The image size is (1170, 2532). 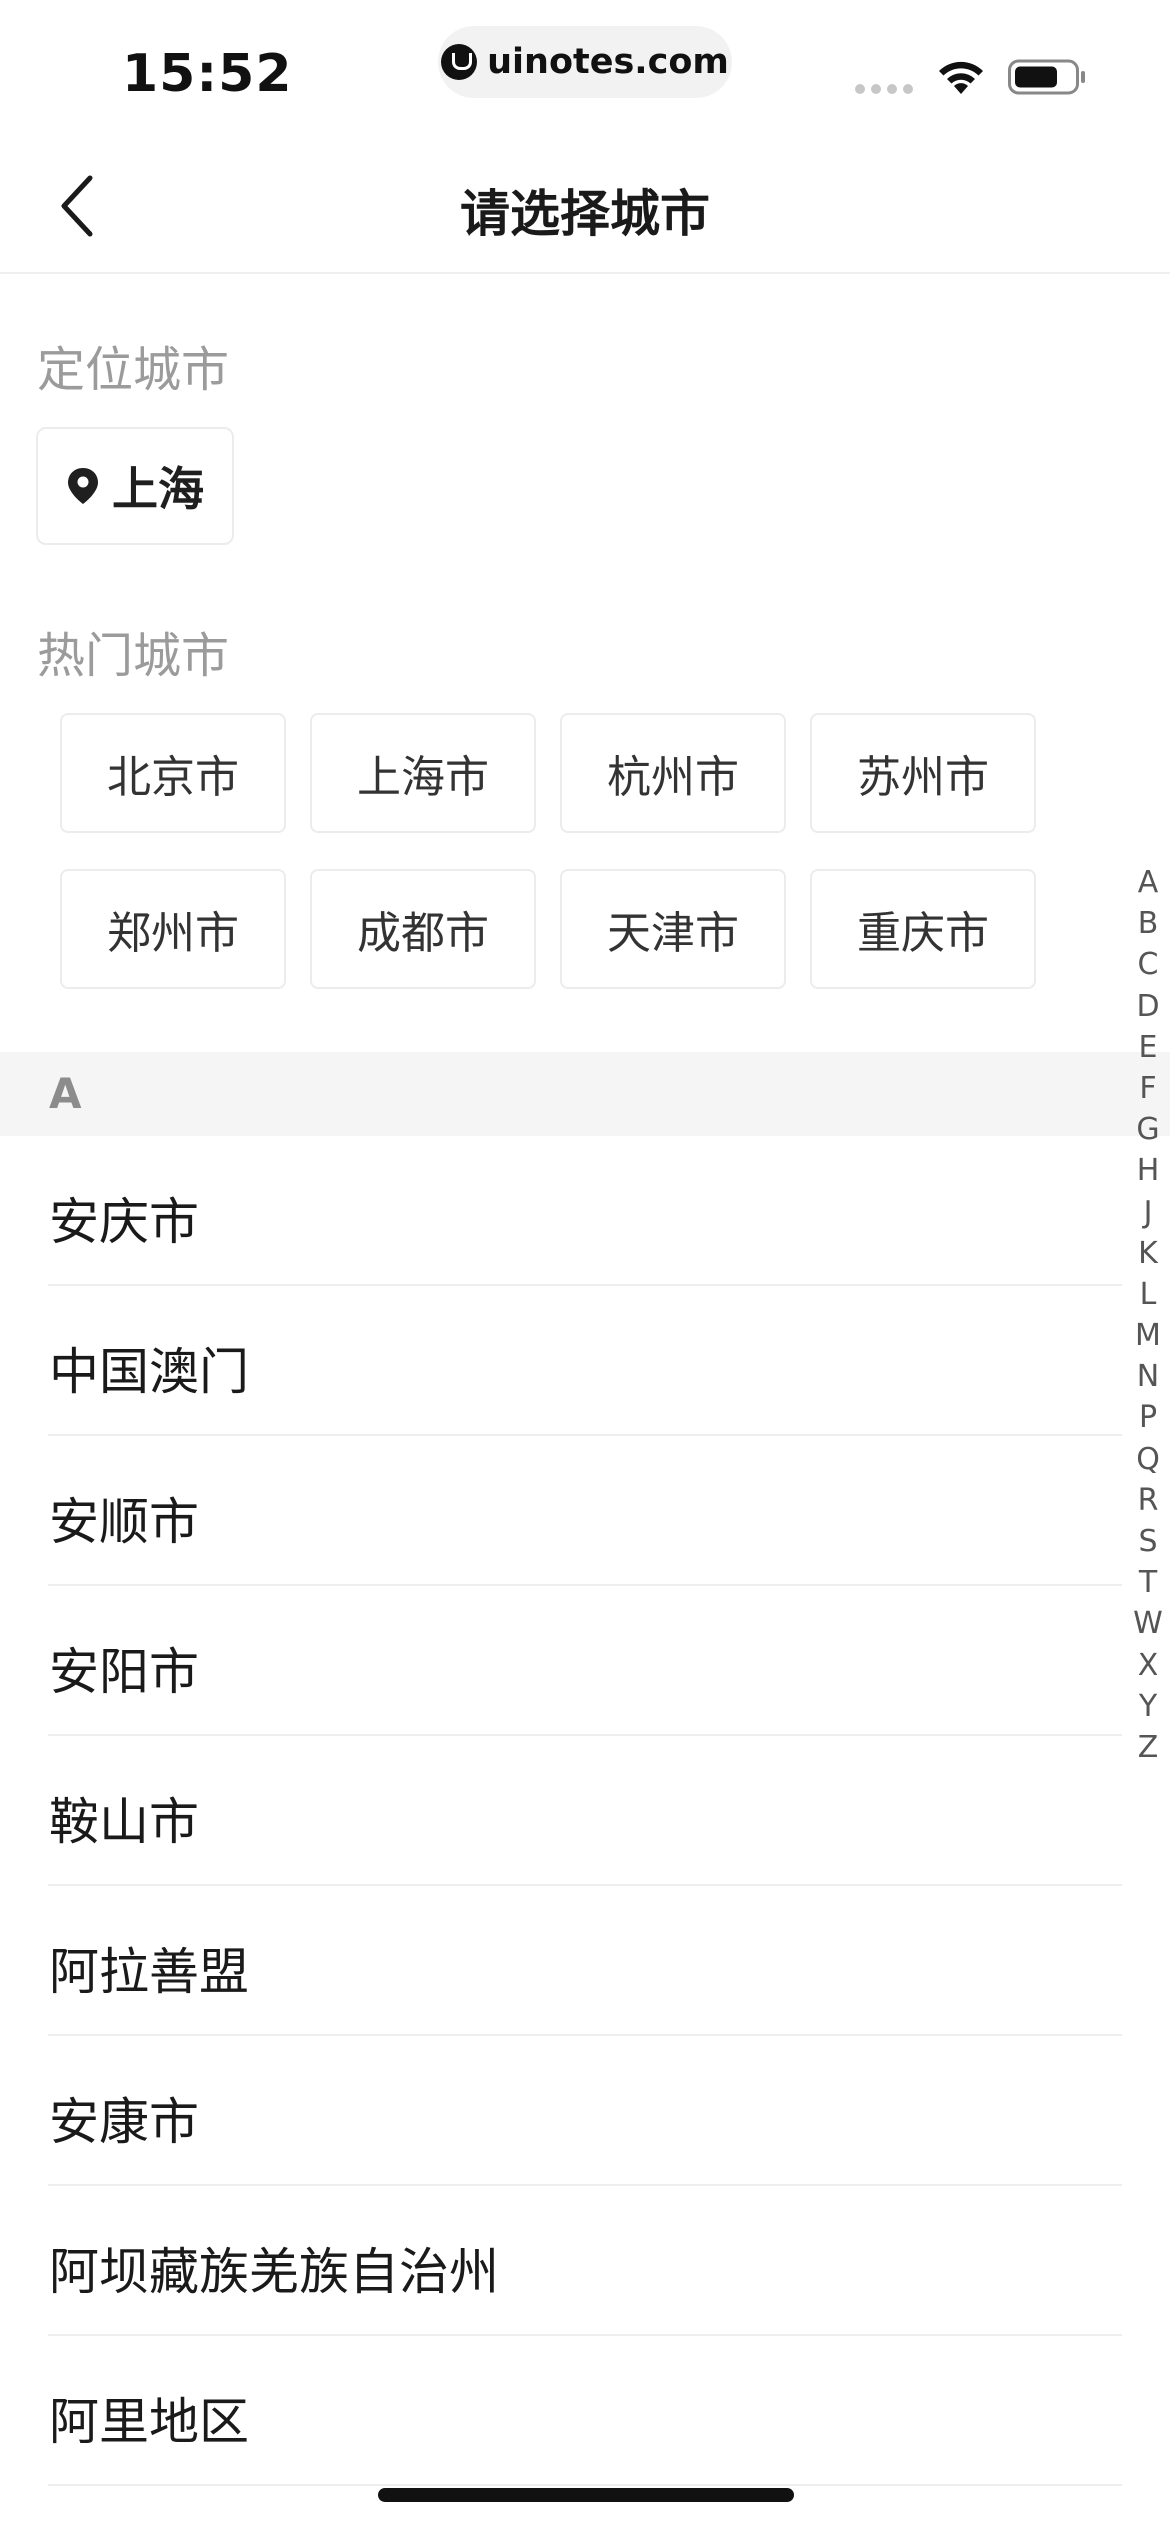 What do you see at coordinates (124, 2122) in the screenshot?
I see `city-name: 安康市` at bounding box center [124, 2122].